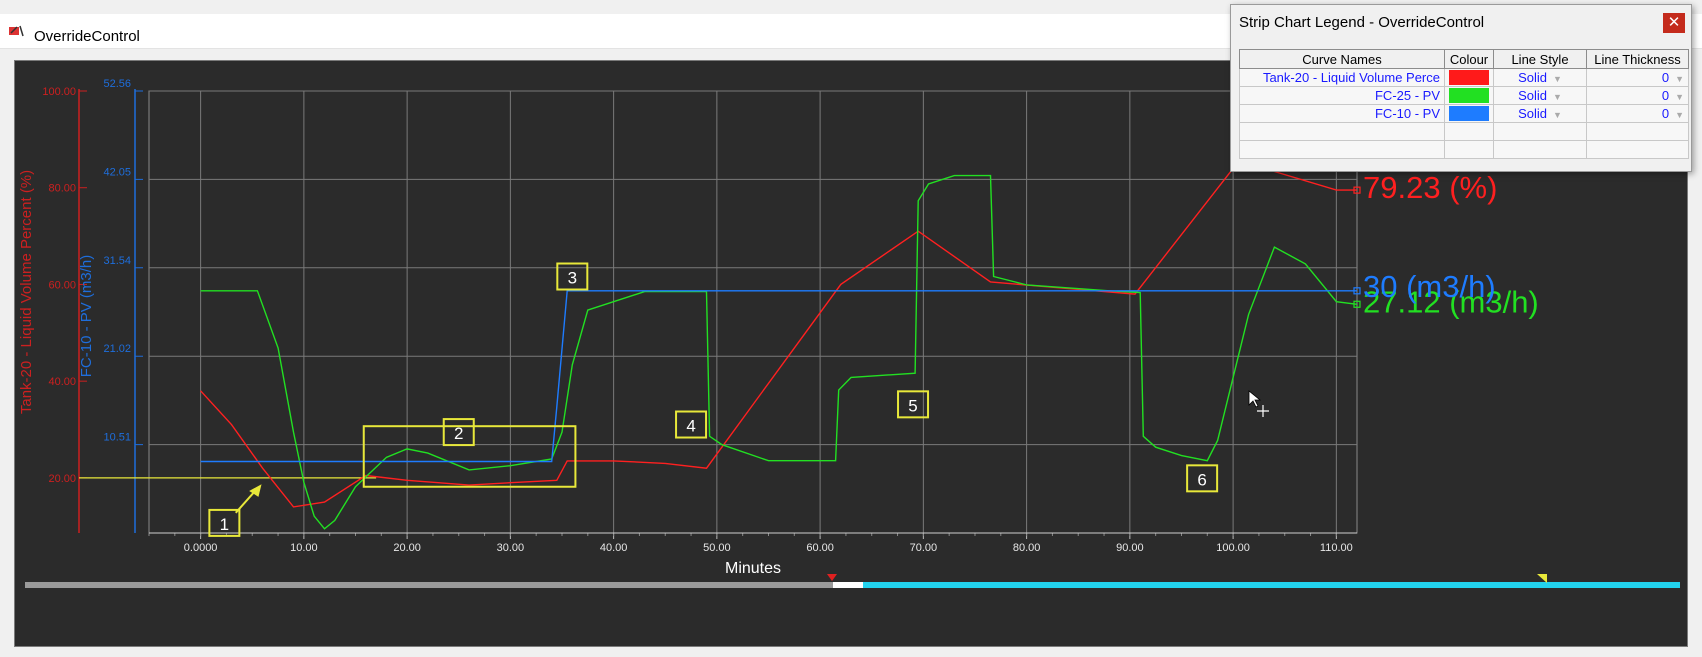  What do you see at coordinates (852, 581) in the screenshot?
I see `time-scrollbar` at bounding box center [852, 581].